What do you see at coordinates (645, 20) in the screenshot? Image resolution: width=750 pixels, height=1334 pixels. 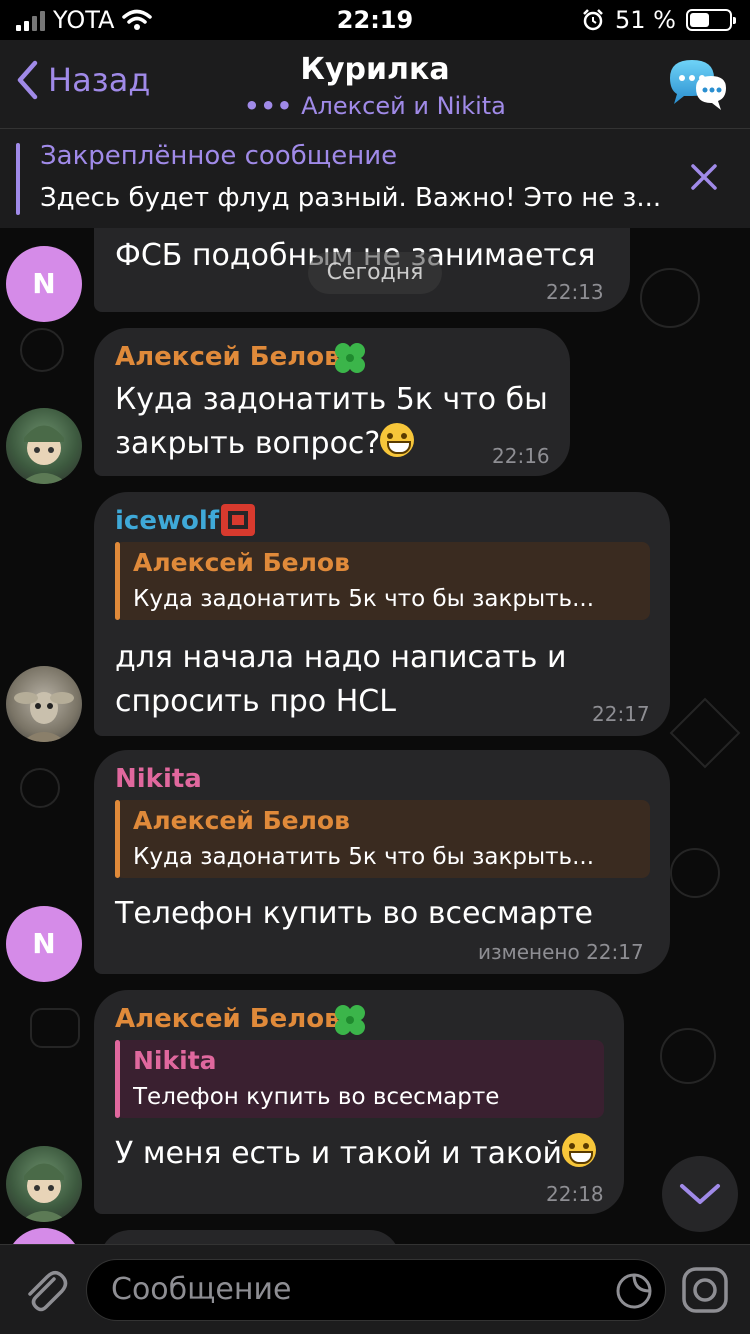 I see `battery-percent: 51 %` at bounding box center [645, 20].